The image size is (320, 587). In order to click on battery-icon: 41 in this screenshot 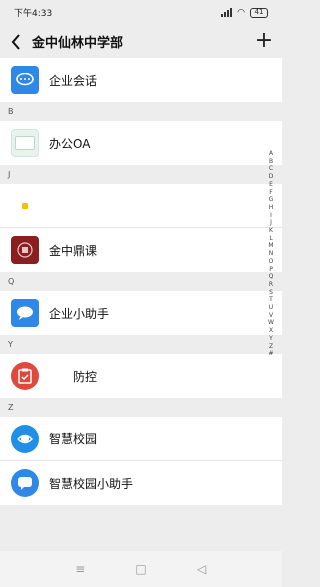, I will do `click(259, 12)`.